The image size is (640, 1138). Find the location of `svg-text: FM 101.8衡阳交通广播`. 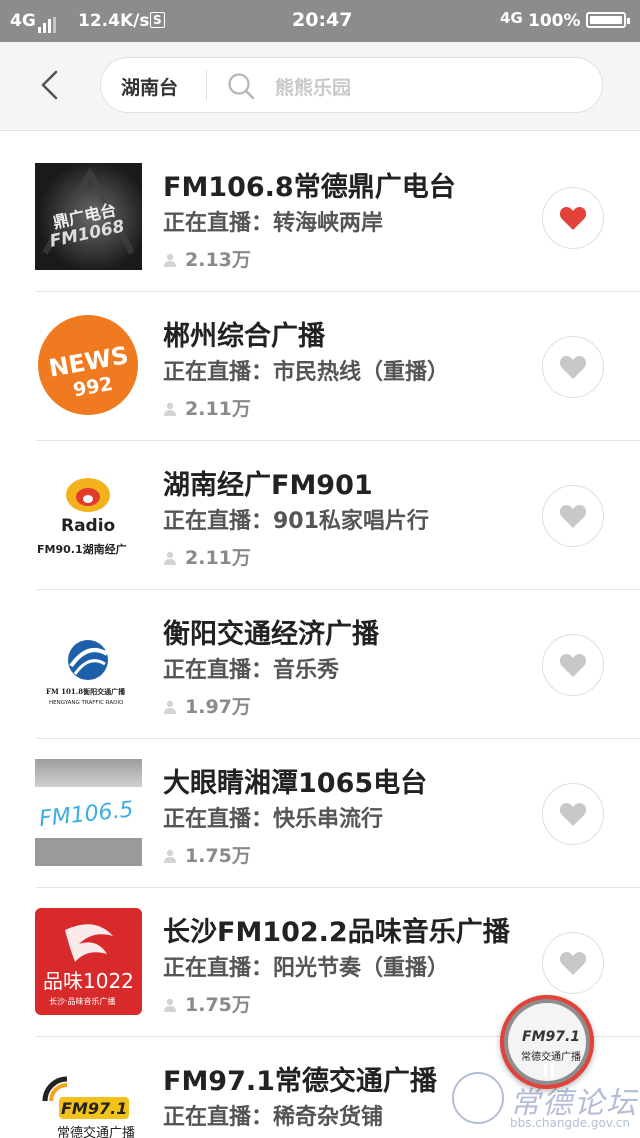

svg-text: FM 101.8衡阳交通广播 is located at coordinates (86, 691).